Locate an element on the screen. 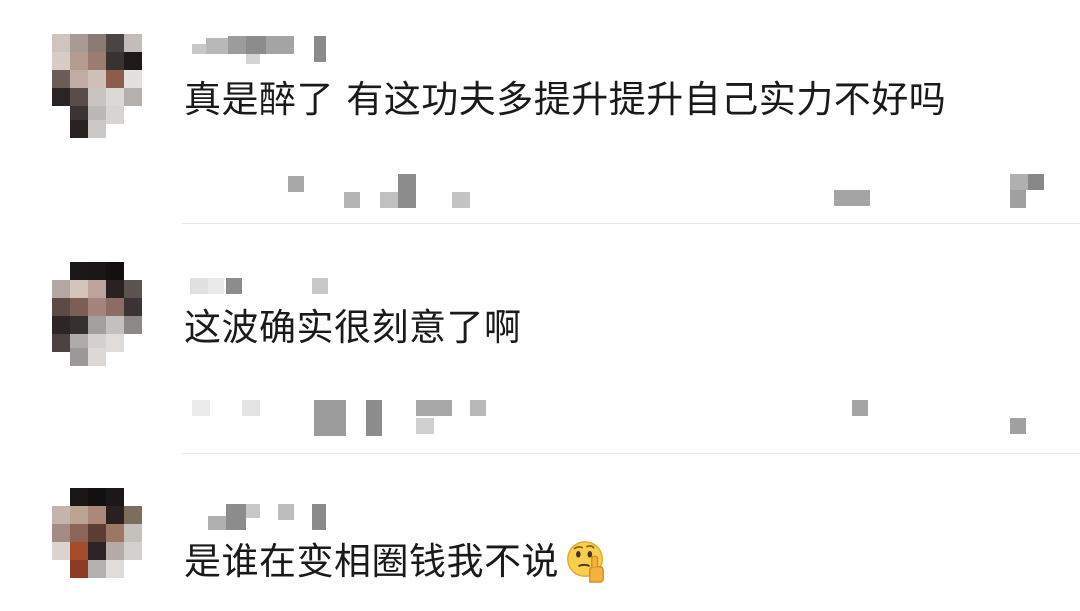  comment-text: 是谁在变相圈钱我不说 is located at coordinates (396, 563).